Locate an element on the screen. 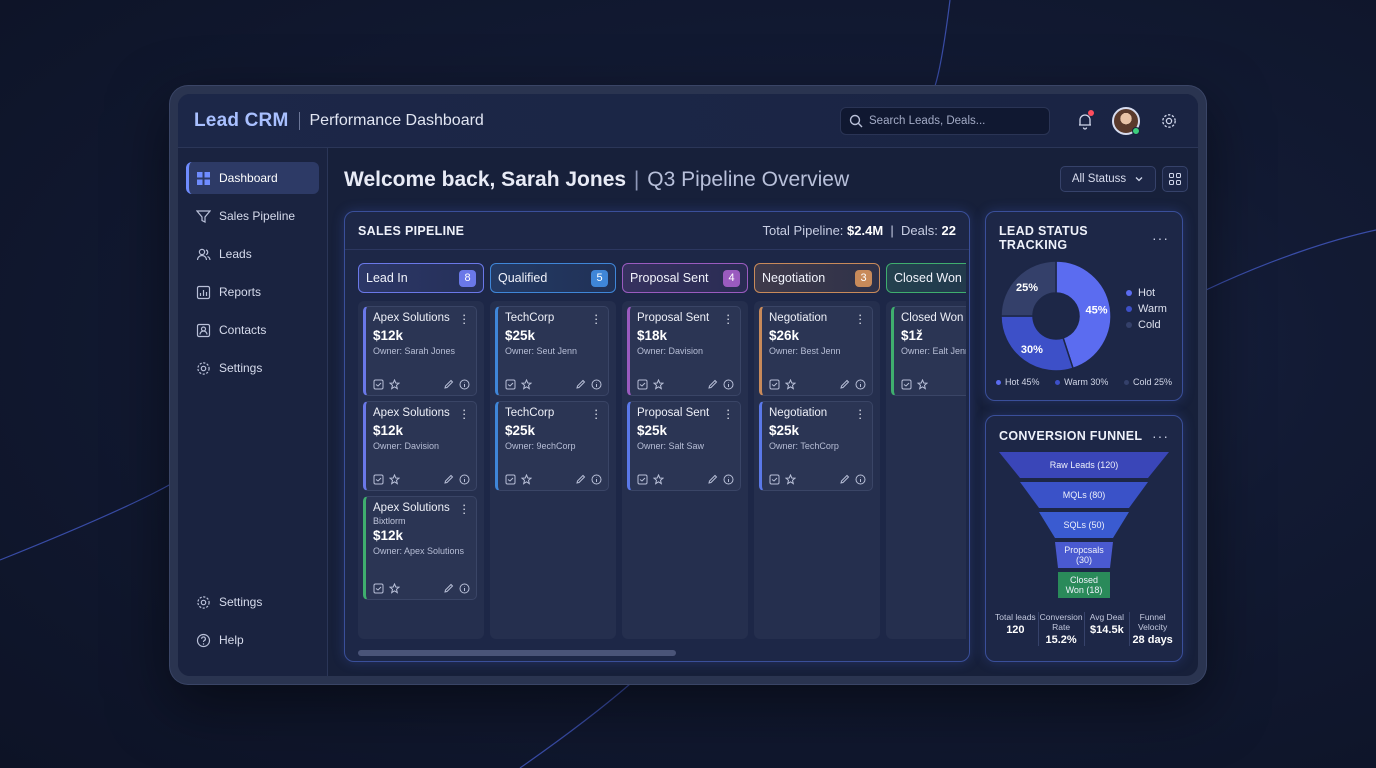 The image size is (1376, 768). deal-card: Proposal Sent ⋮ $25k Owner: Salt Saw is located at coordinates (684, 446).